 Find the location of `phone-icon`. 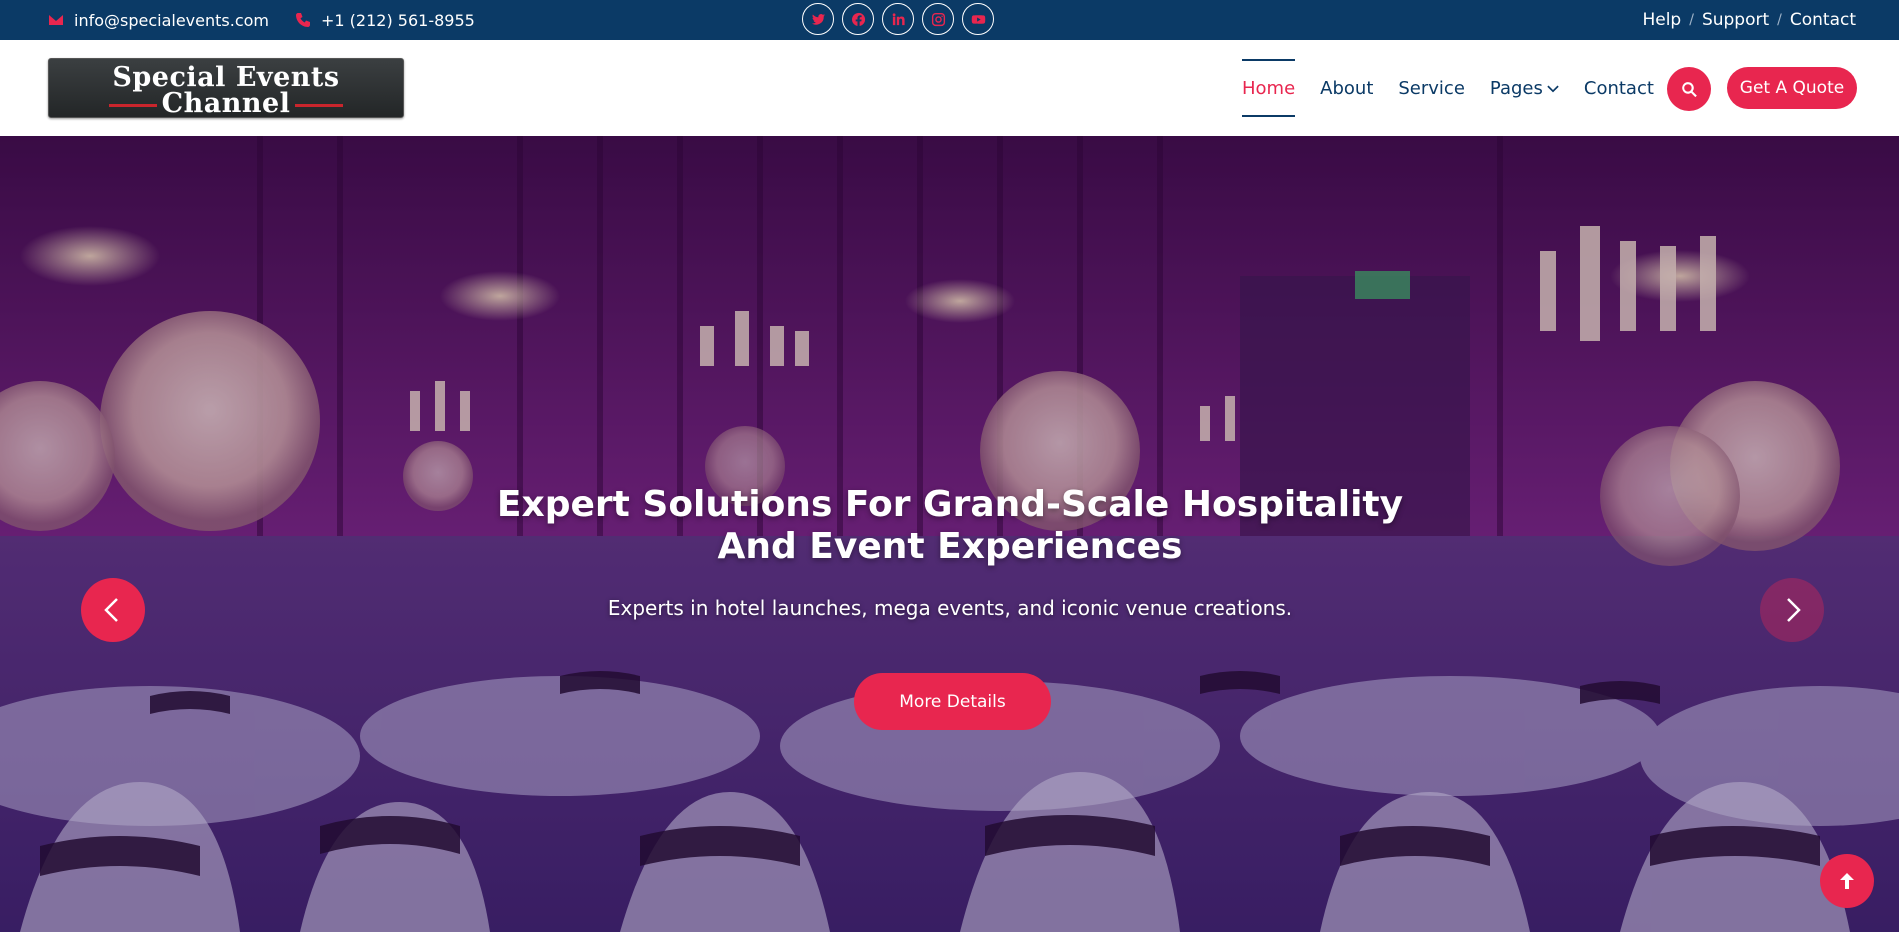

phone-icon is located at coordinates (303, 20).